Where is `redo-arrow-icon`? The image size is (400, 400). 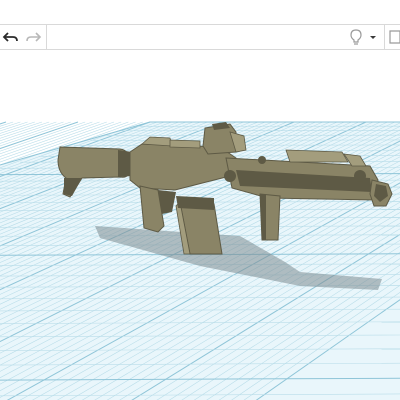
redo-arrow-icon is located at coordinates (34, 37).